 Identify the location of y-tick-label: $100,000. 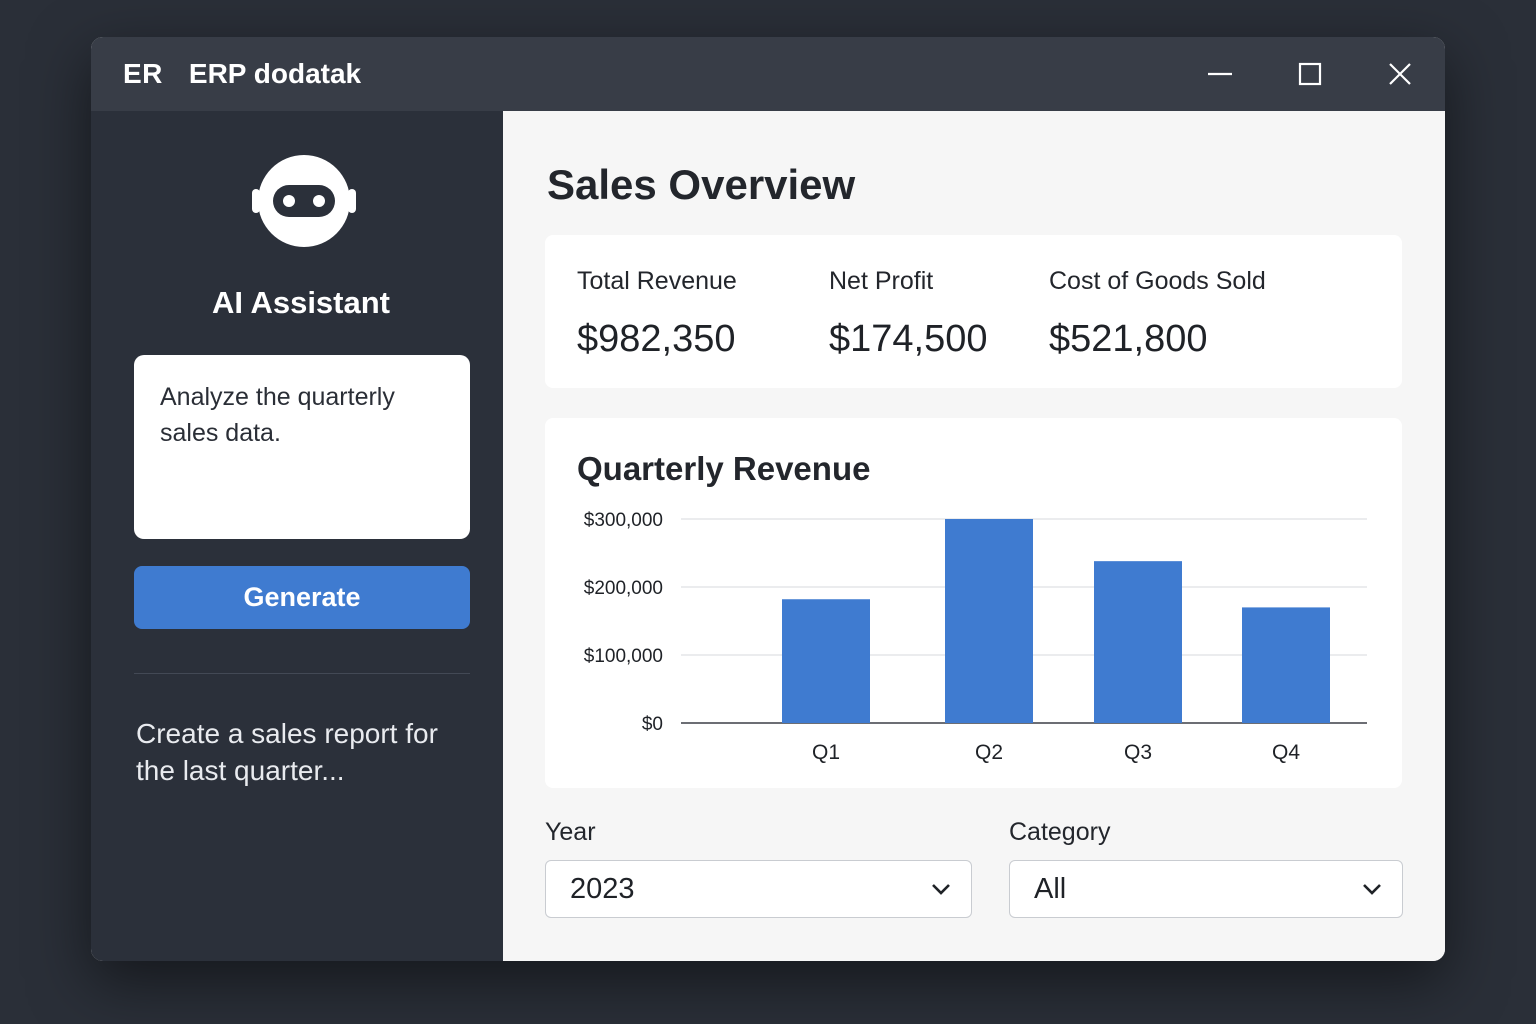
(623, 656).